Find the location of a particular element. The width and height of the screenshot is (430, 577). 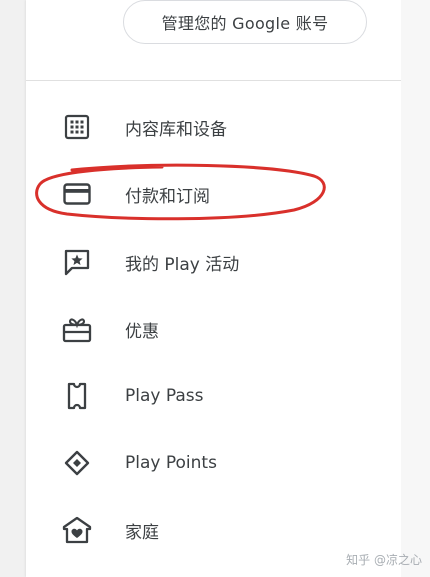

drawer-divider is located at coordinates (213, 80).